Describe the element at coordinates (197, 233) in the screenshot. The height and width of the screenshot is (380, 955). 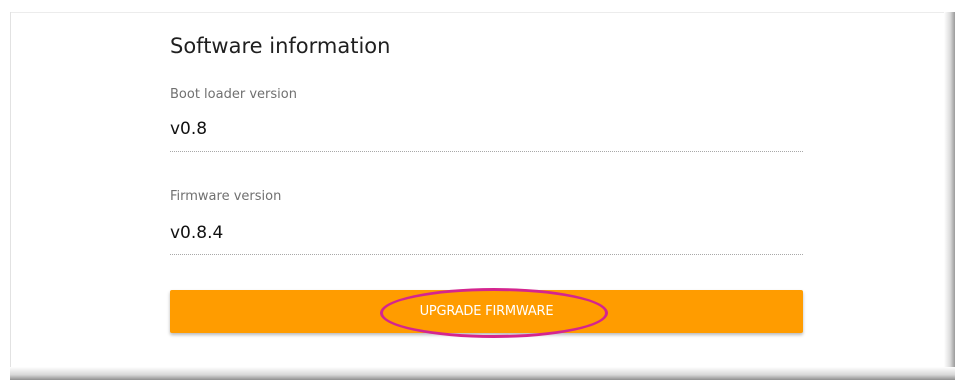
I see `firmware-version-value: v0.8.4` at that location.